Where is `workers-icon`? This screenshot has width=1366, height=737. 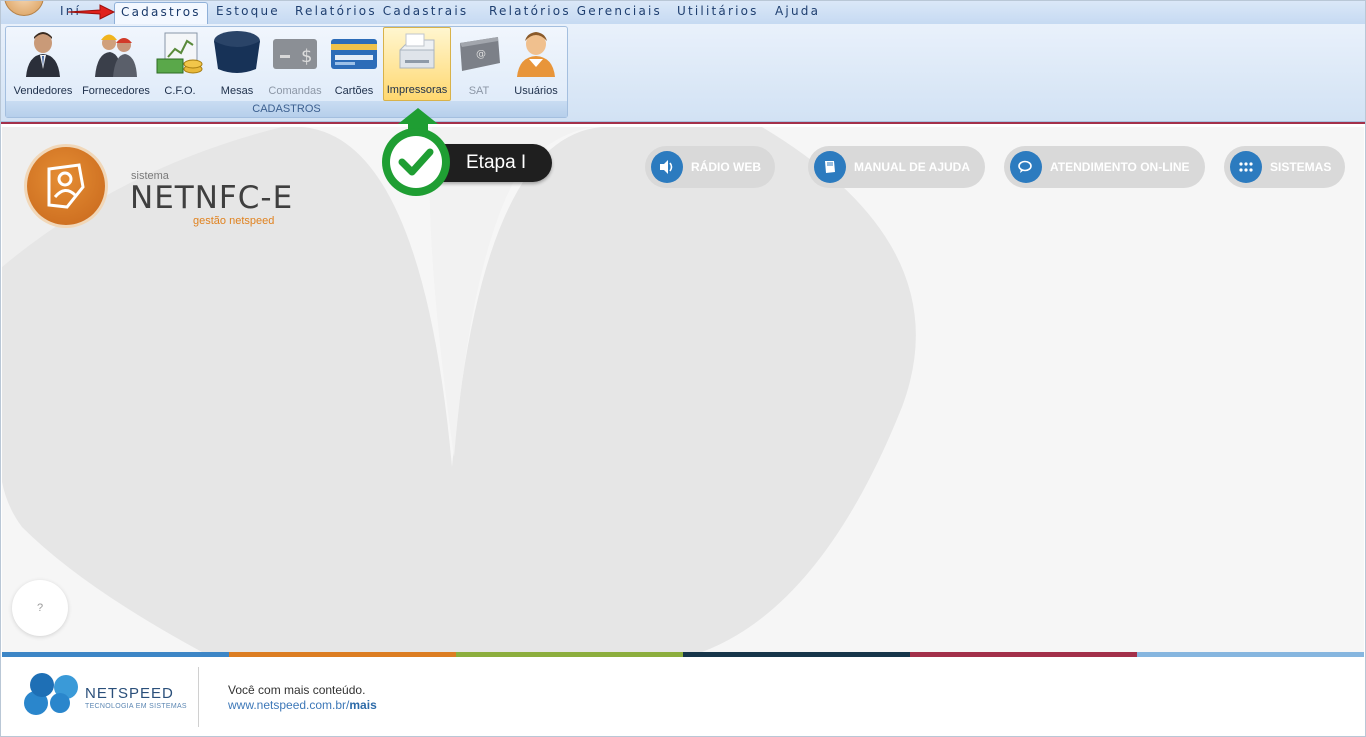 workers-icon is located at coordinates (116, 55).